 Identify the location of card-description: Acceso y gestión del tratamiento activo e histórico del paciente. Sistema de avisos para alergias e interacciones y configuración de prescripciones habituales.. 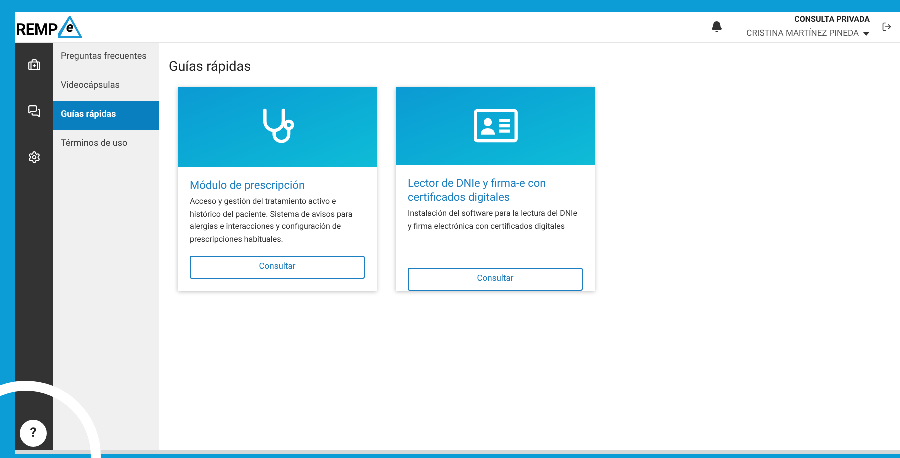
(272, 221).